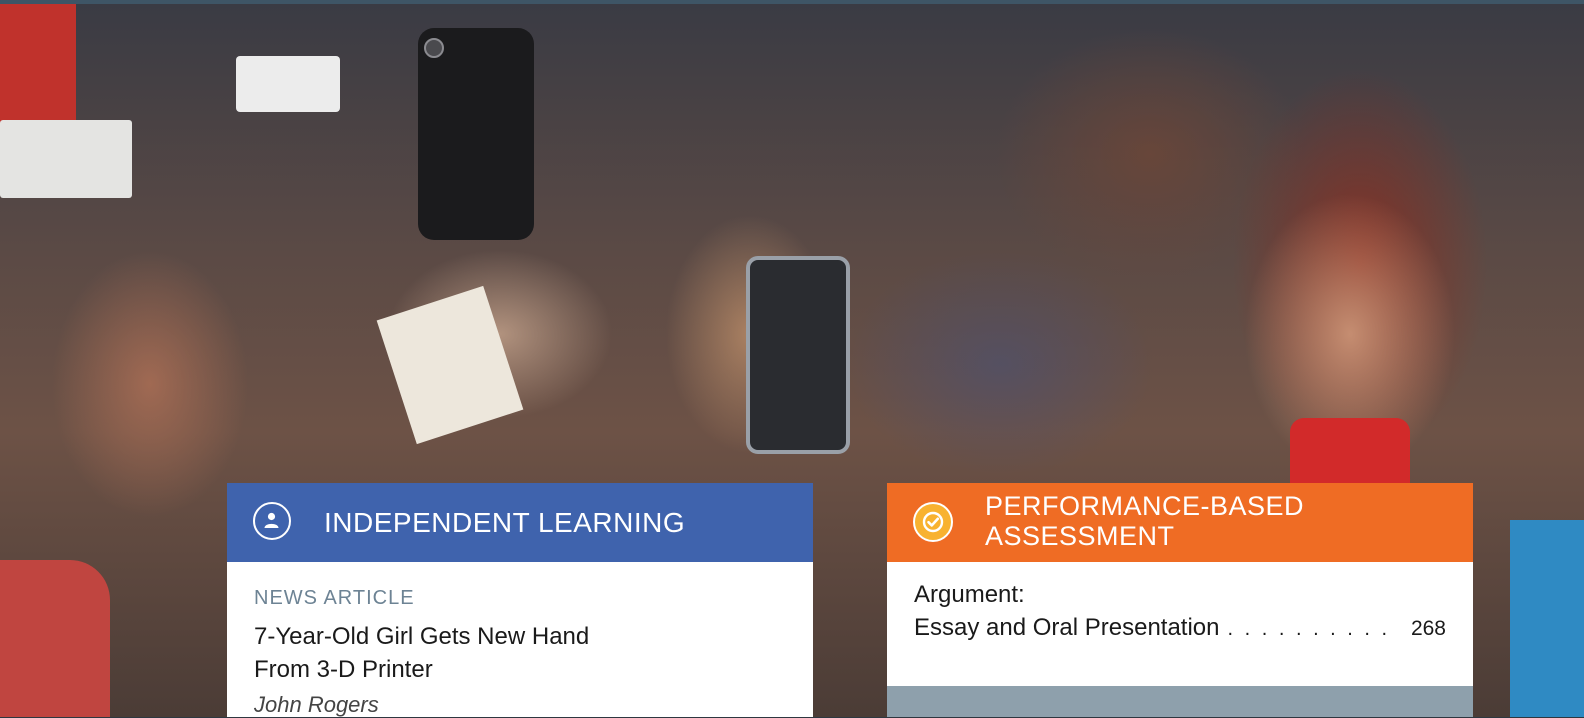  Describe the element at coordinates (422, 636) in the screenshot. I see `article-title-line-1: 7-Year-Old Girl Gets New Hand` at that location.